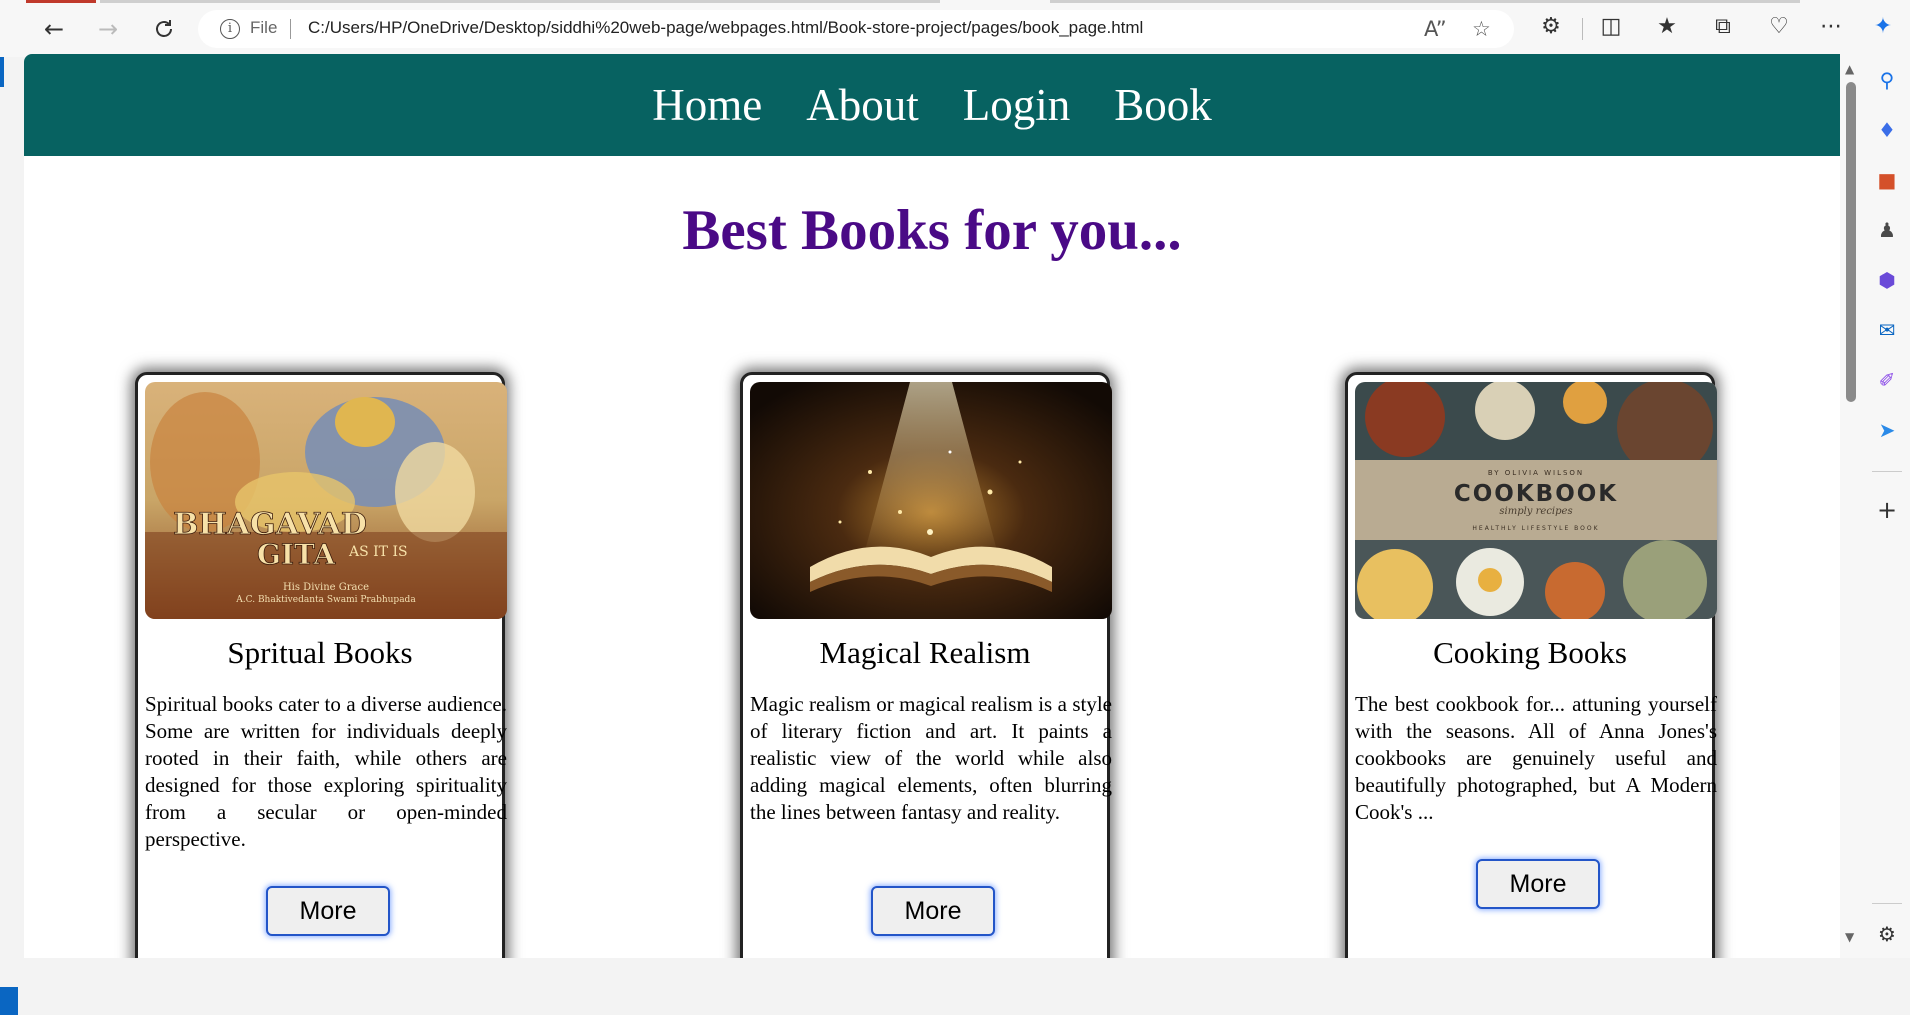 This screenshot has width=1910, height=1015. What do you see at coordinates (1849, 69) in the screenshot?
I see `scroll-up-icon: ▲` at bounding box center [1849, 69].